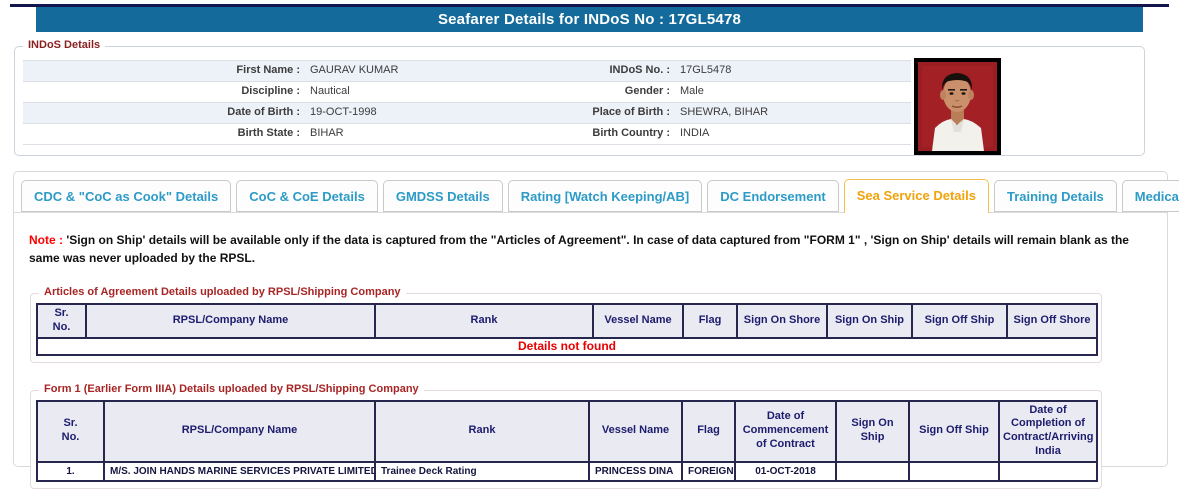 This screenshot has width=1179, height=489. I want to click on date-of-birth-value: 19-OCT-1998, so click(343, 112).